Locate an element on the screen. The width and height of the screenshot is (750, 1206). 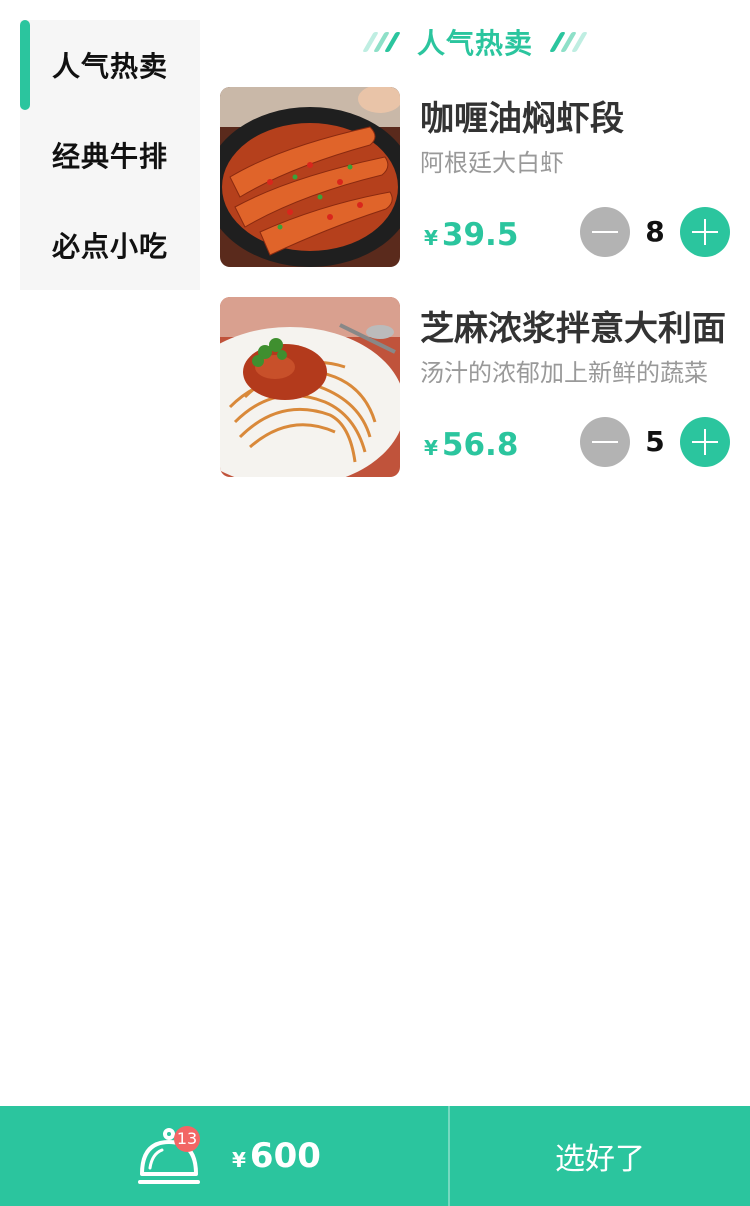
quantity-value: 5 is located at coordinates (655, 441).